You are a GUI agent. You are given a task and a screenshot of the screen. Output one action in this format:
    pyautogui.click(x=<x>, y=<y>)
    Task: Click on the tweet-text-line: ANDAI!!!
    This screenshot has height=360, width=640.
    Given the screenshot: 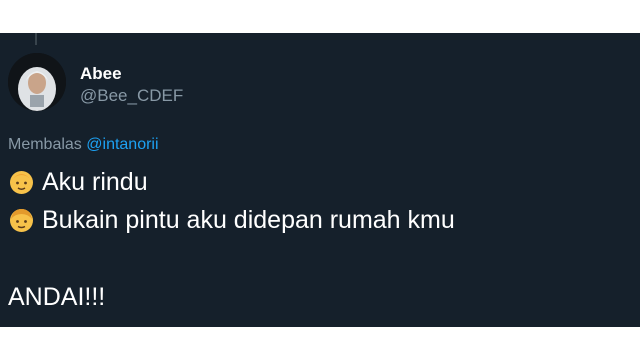 What is the action you would take?
    pyautogui.click(x=56, y=297)
    